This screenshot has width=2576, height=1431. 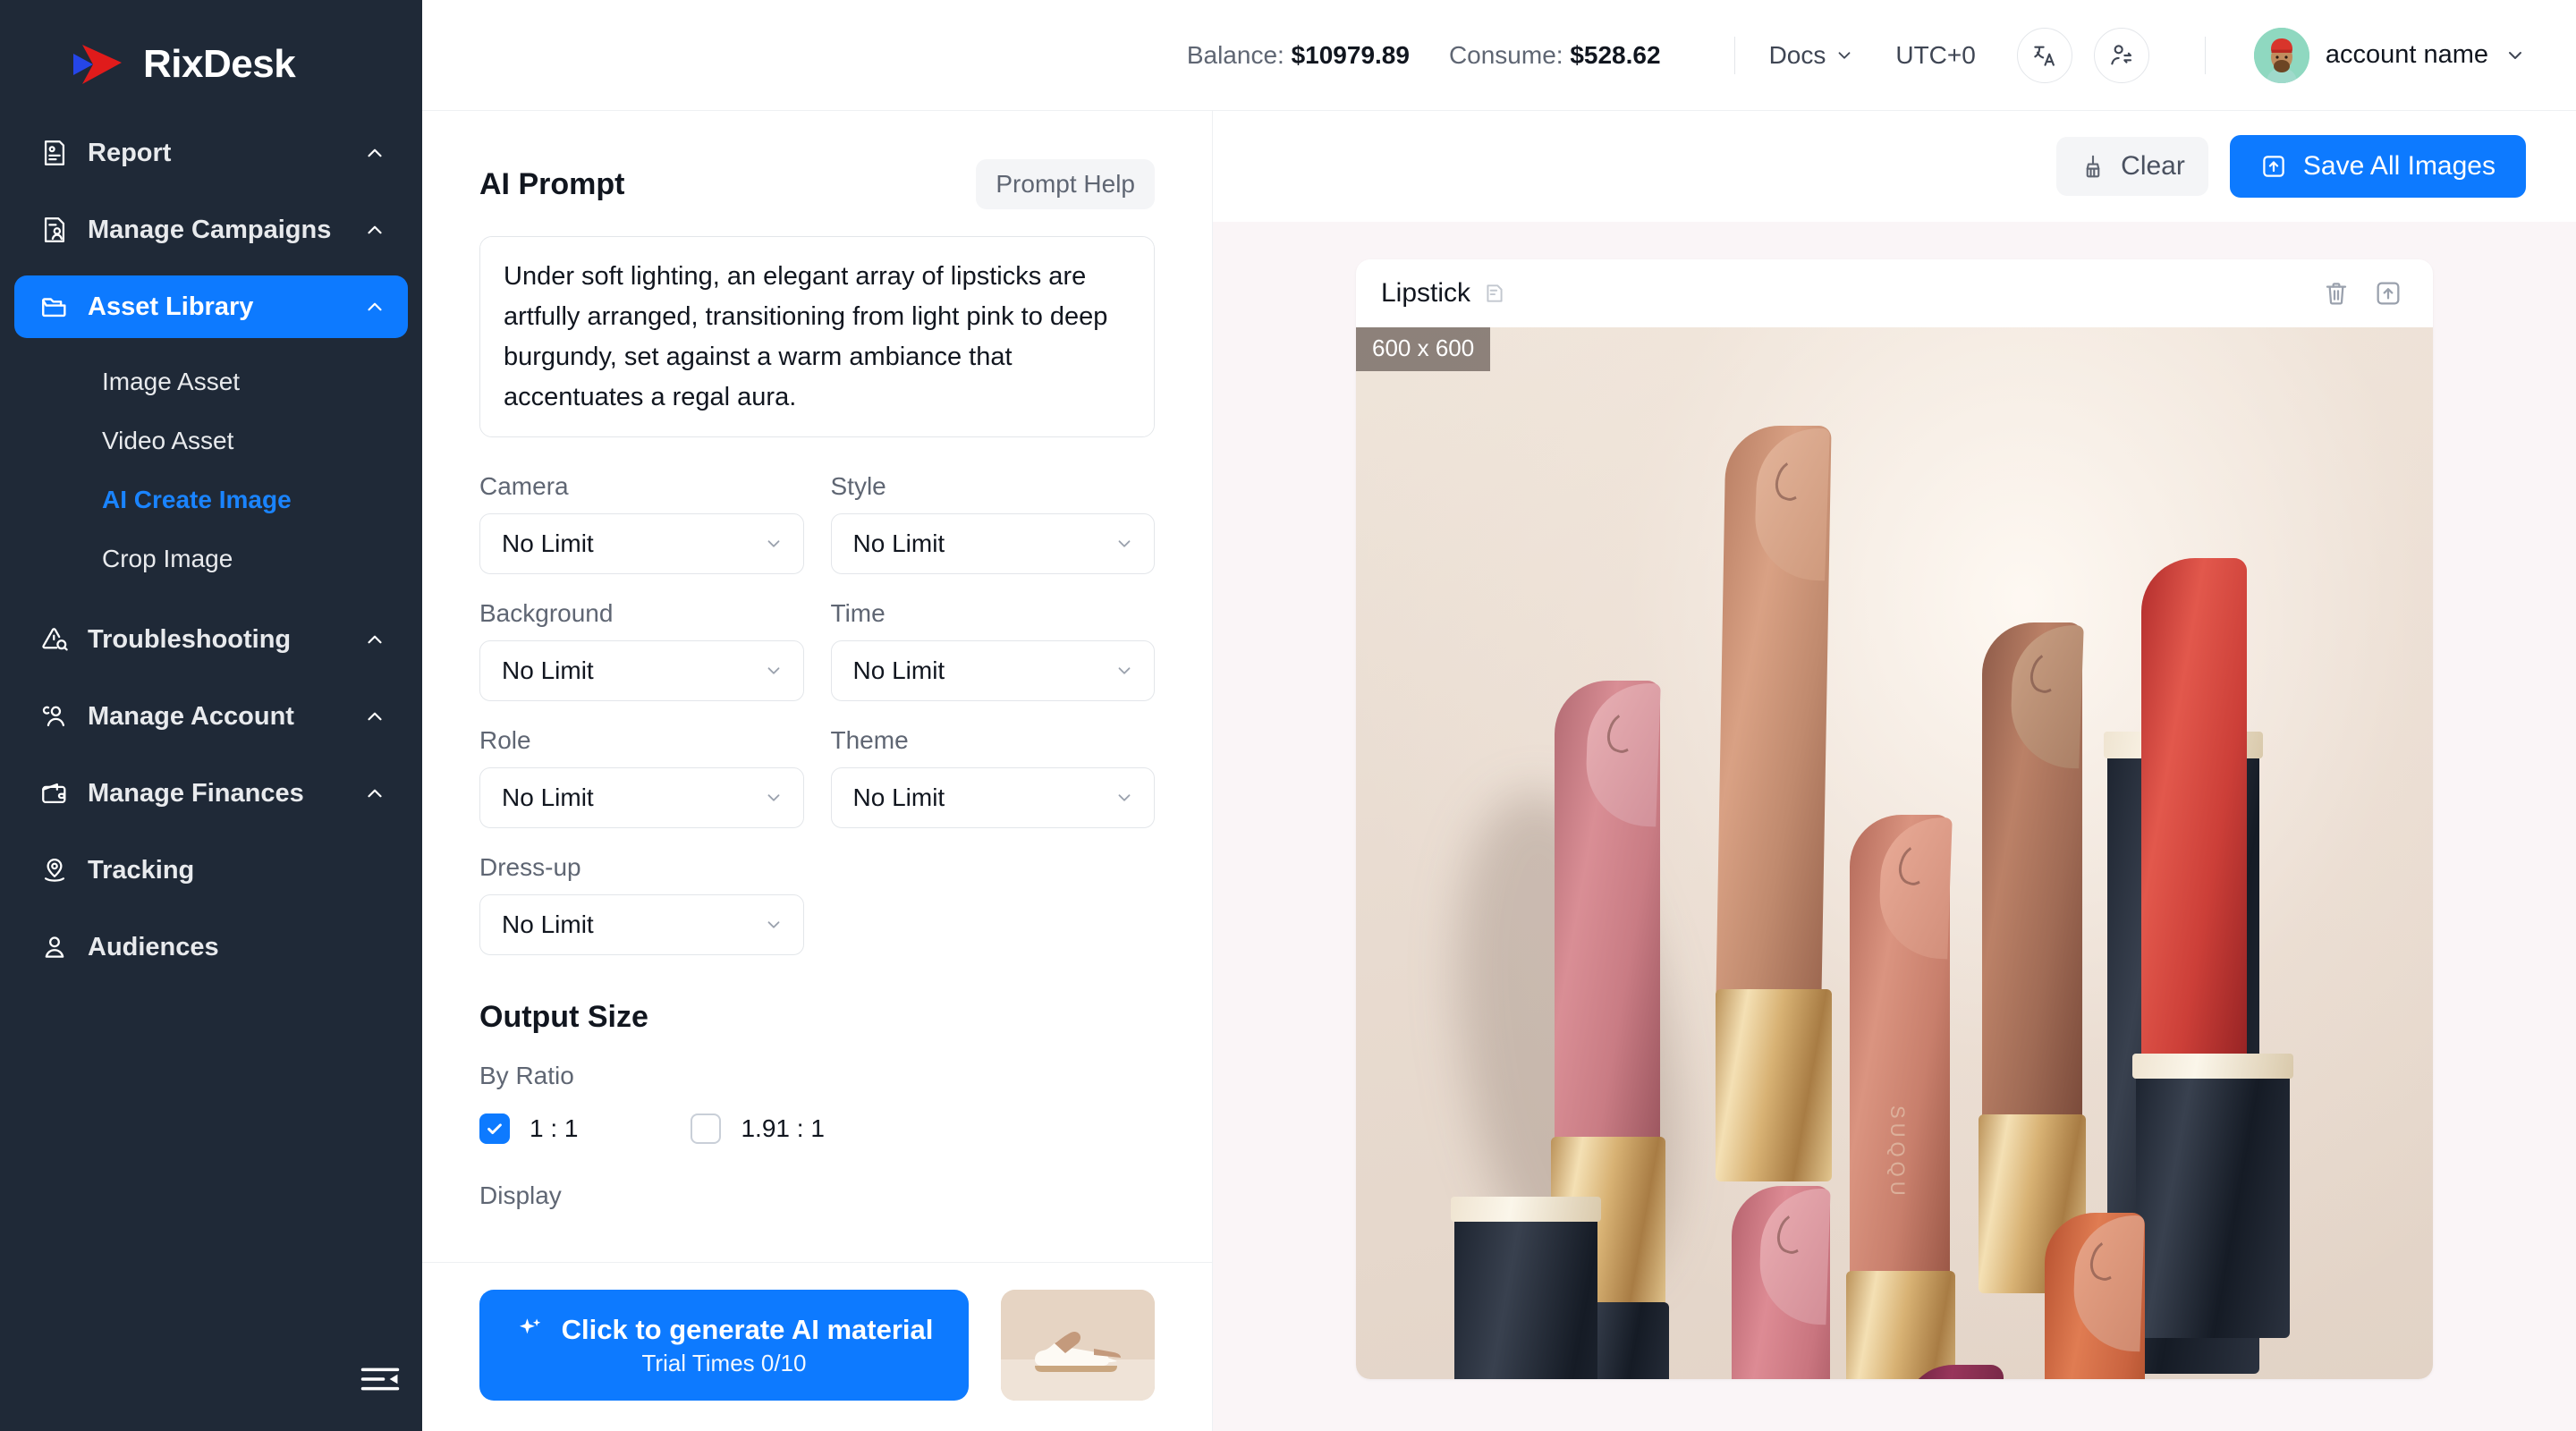 I want to click on account-name: account name, so click(x=2406, y=55).